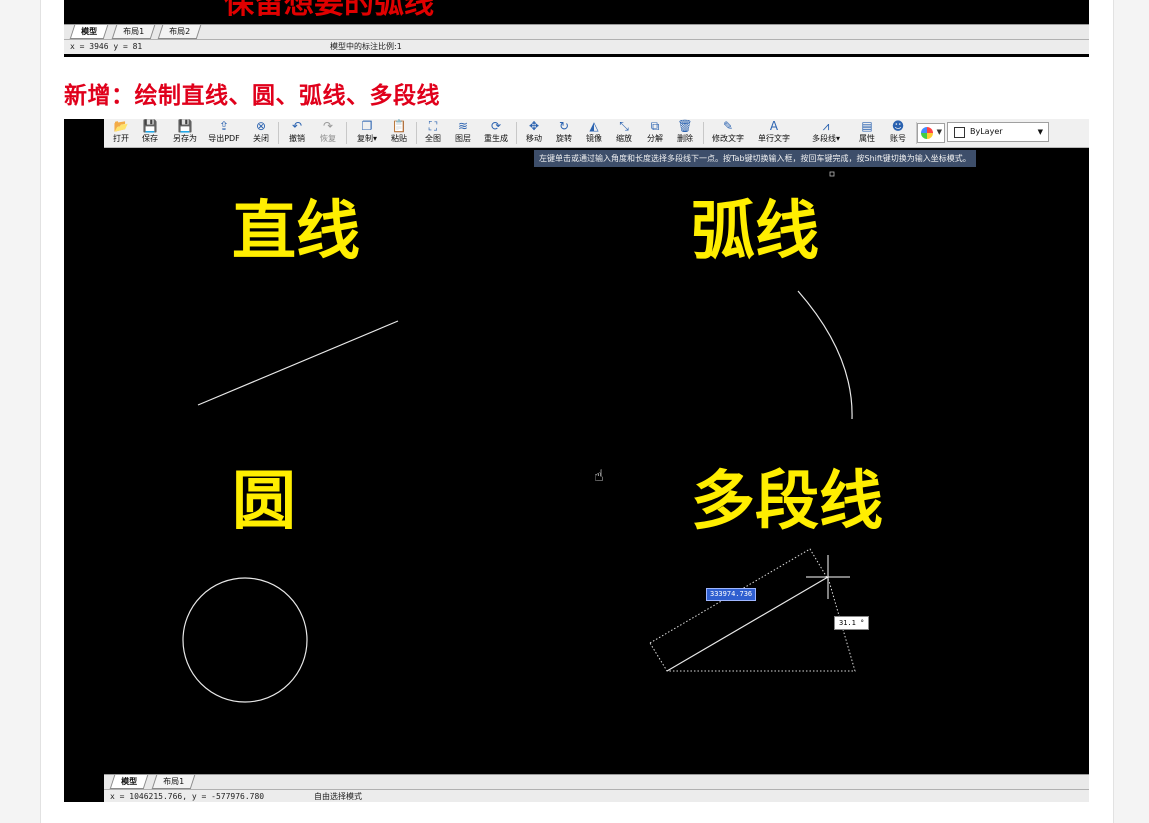  I want to click on coords-readout: x = 3946 y = 81, so click(106, 46).